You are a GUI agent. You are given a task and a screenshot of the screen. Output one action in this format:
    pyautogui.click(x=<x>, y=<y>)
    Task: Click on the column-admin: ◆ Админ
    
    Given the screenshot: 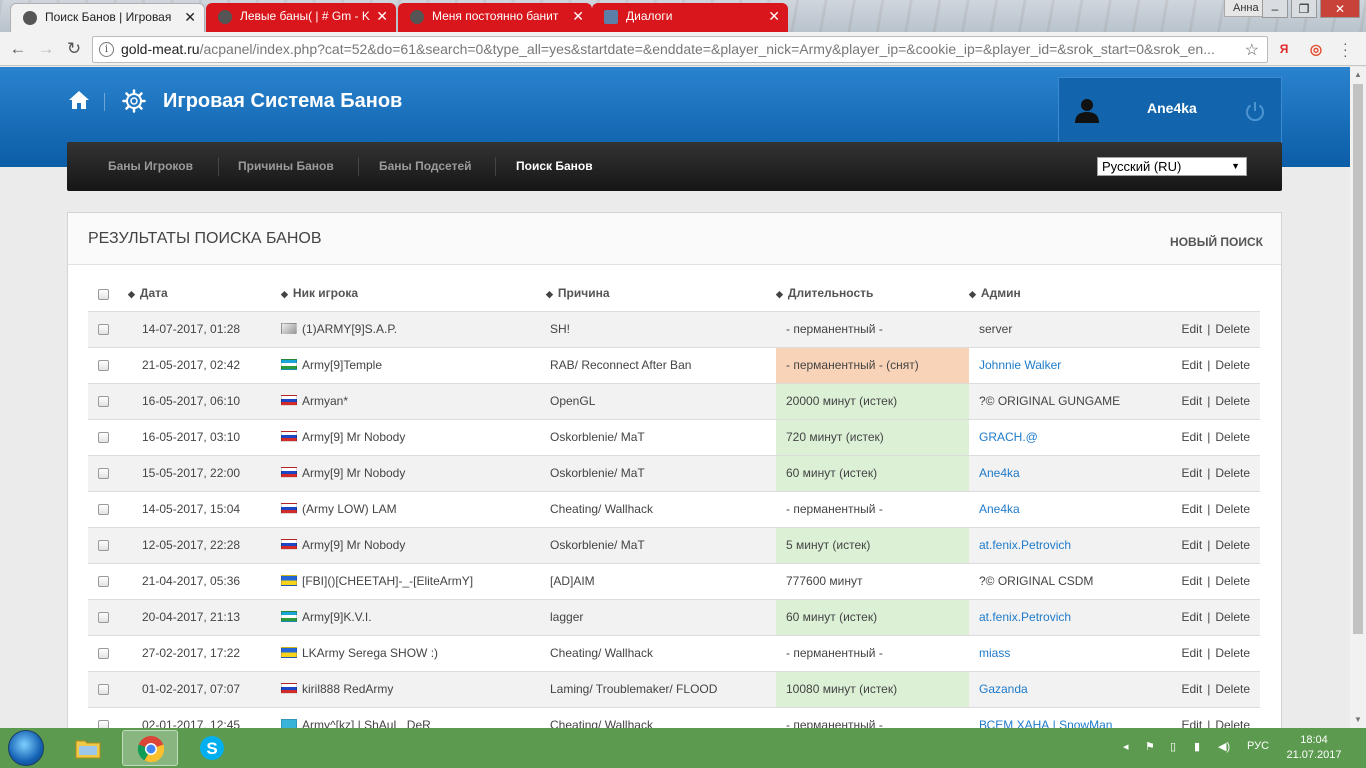 What is the action you would take?
    pyautogui.click(x=1064, y=294)
    